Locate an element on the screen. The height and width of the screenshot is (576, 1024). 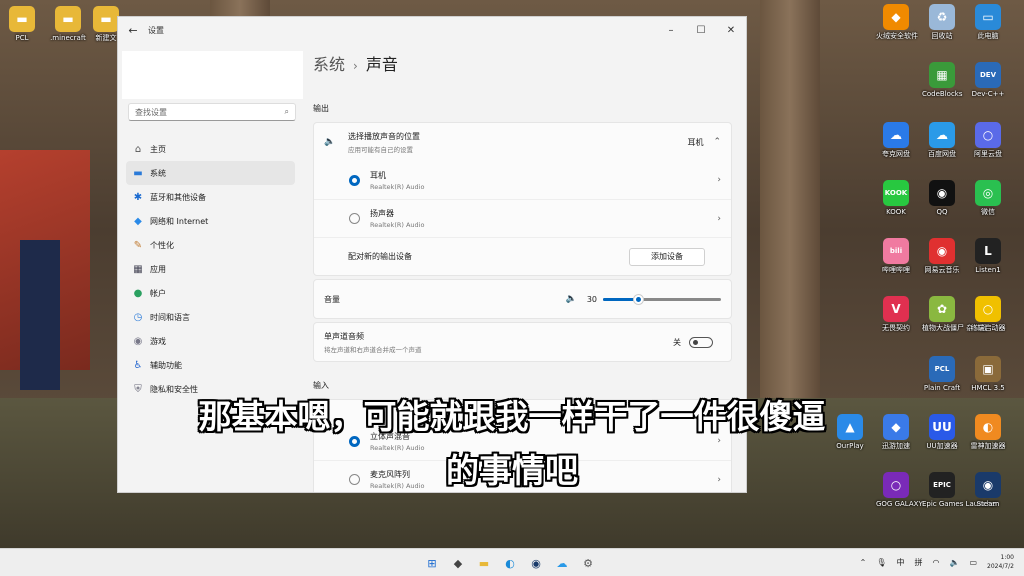
minimize-button: – is located at coordinates (671, 30).